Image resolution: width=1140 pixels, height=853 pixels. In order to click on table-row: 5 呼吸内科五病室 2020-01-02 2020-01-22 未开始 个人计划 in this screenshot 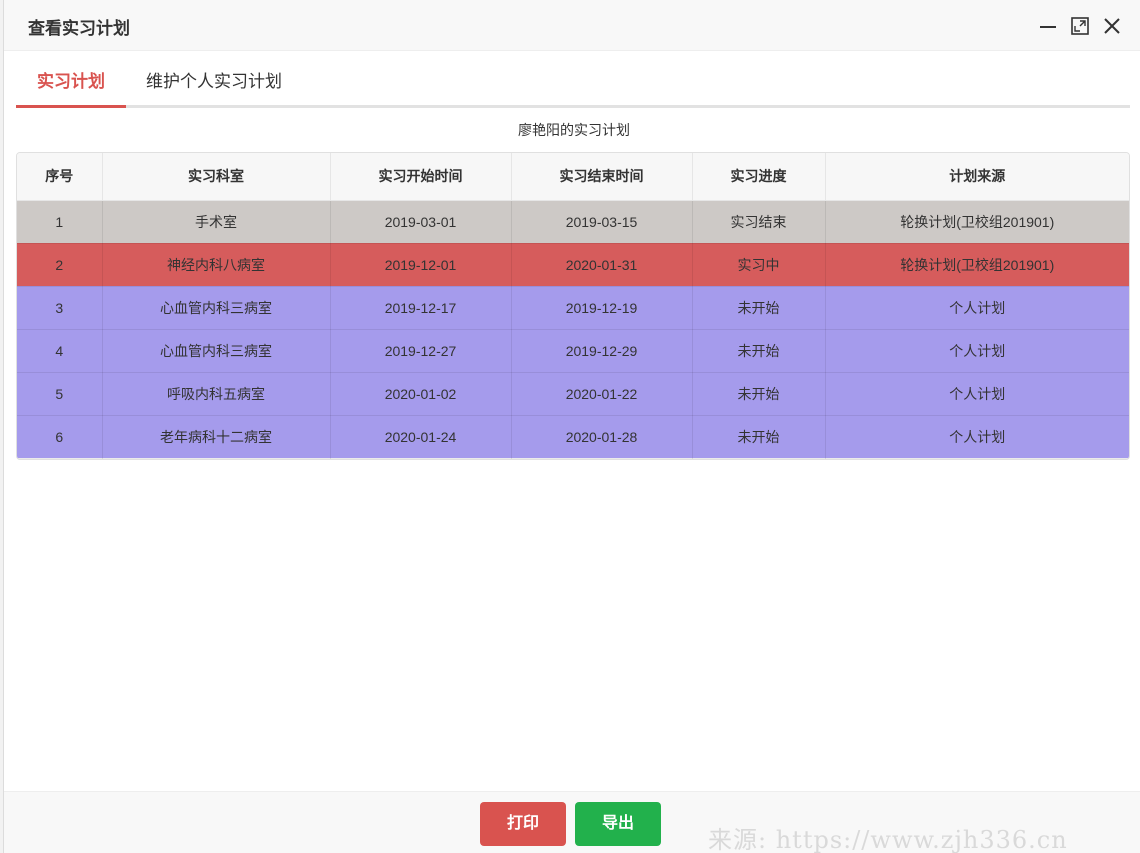, I will do `click(573, 394)`.